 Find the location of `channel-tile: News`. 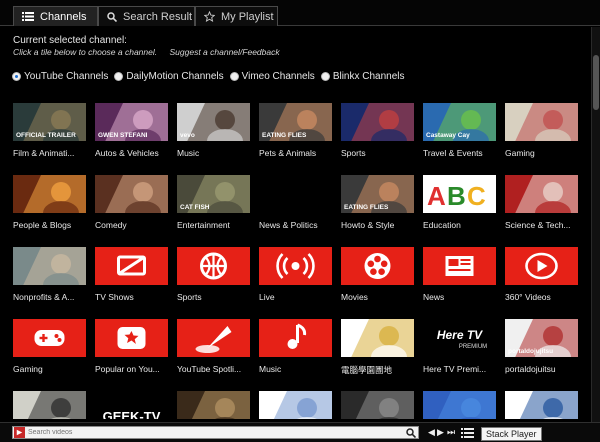

channel-tile: News is located at coordinates (459, 274).